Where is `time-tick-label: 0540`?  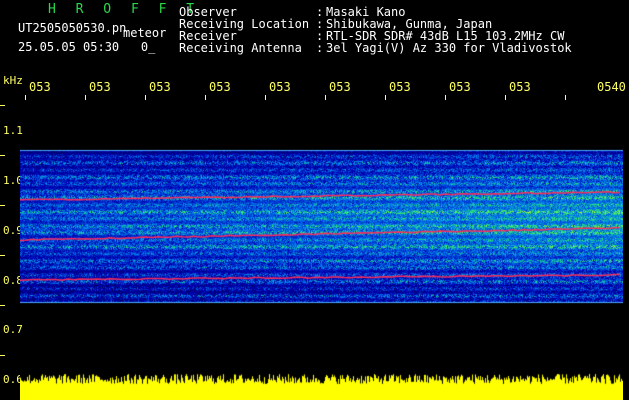 time-tick-label: 0540 is located at coordinates (611, 87).